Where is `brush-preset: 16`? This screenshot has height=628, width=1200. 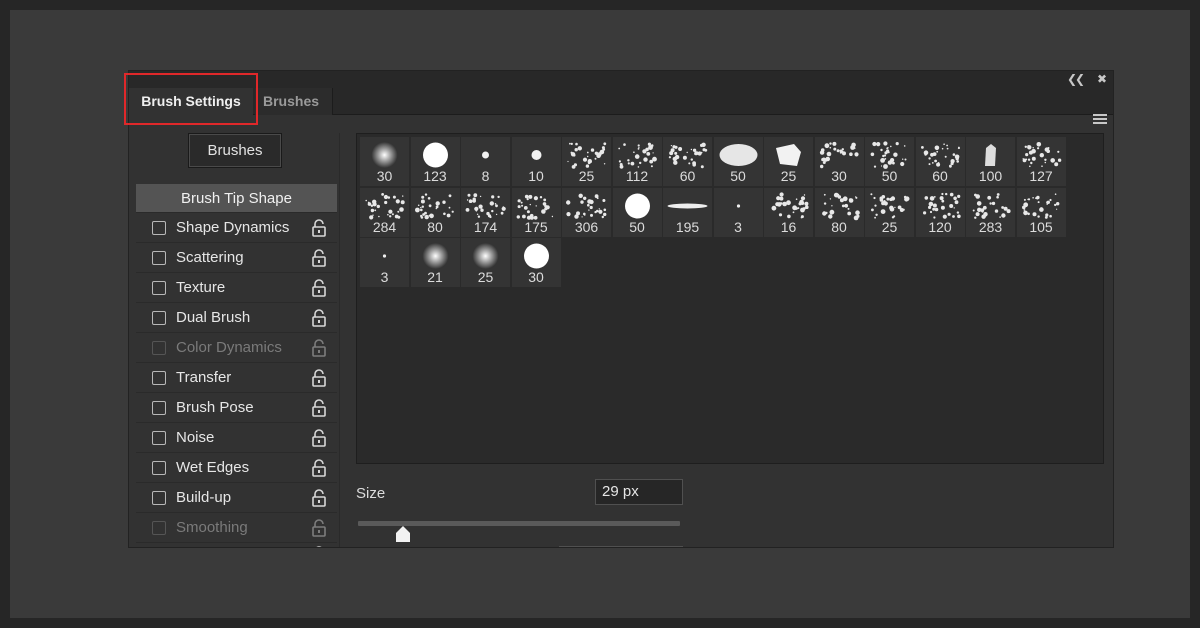
brush-preset: 16 is located at coordinates (788, 212).